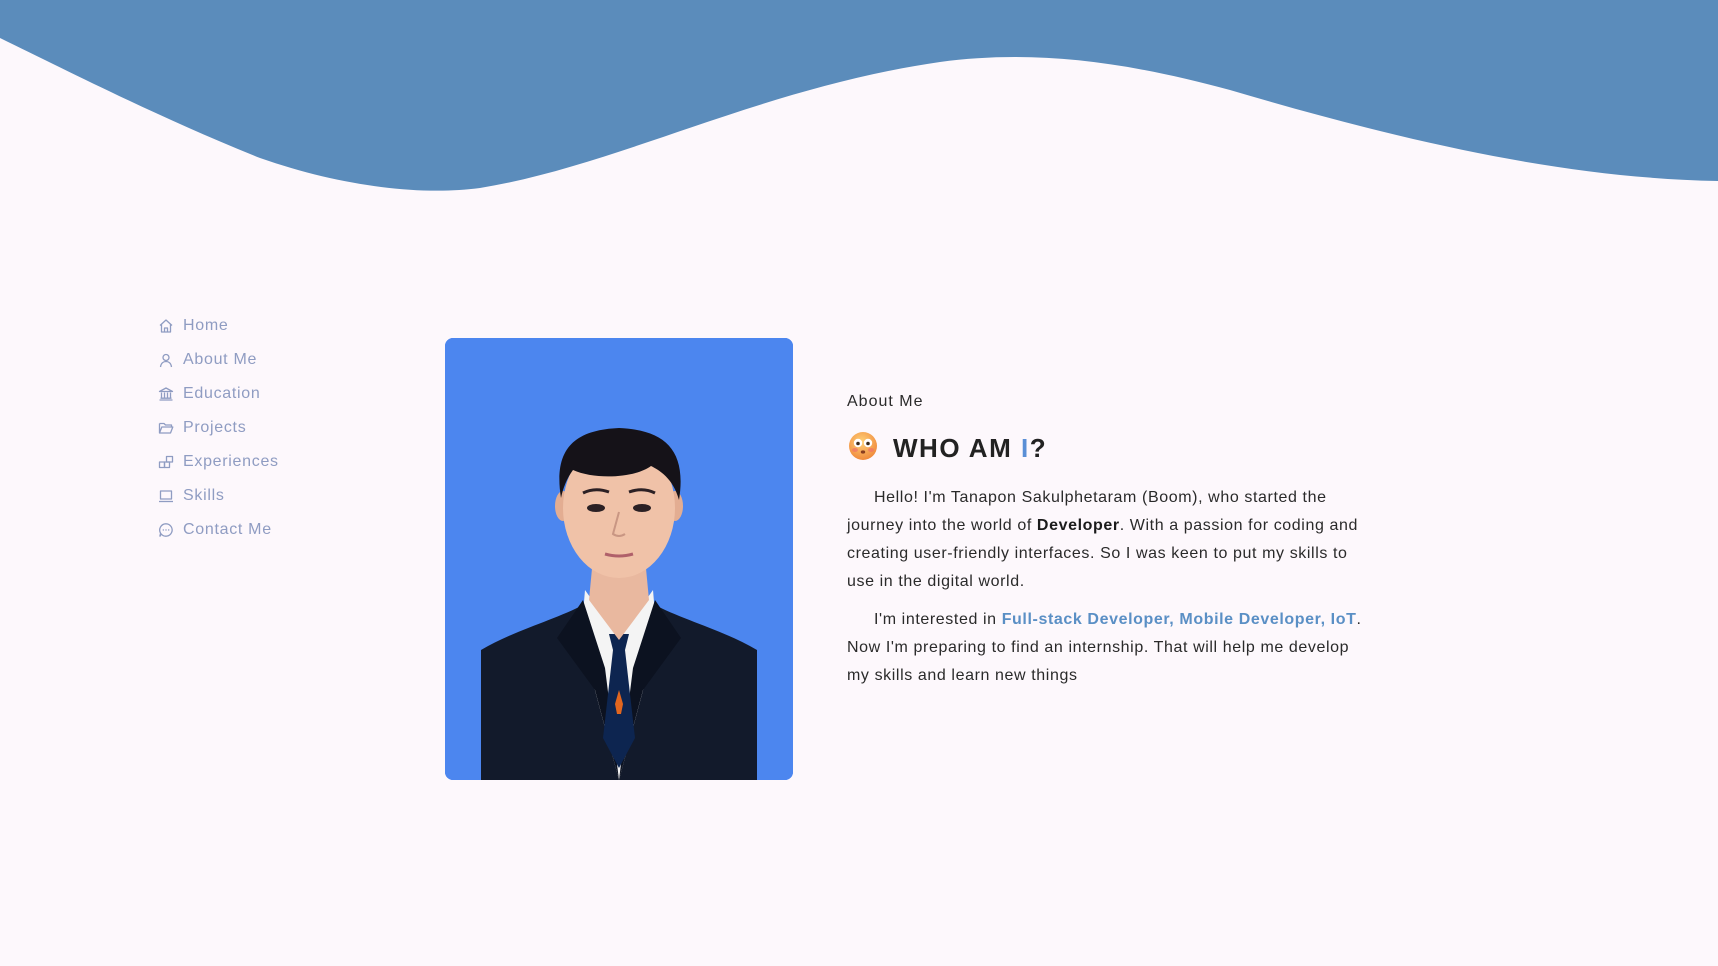 This screenshot has width=1718, height=966. Describe the element at coordinates (1025, 447) in the screenshot. I see `heading-accent: I` at that location.